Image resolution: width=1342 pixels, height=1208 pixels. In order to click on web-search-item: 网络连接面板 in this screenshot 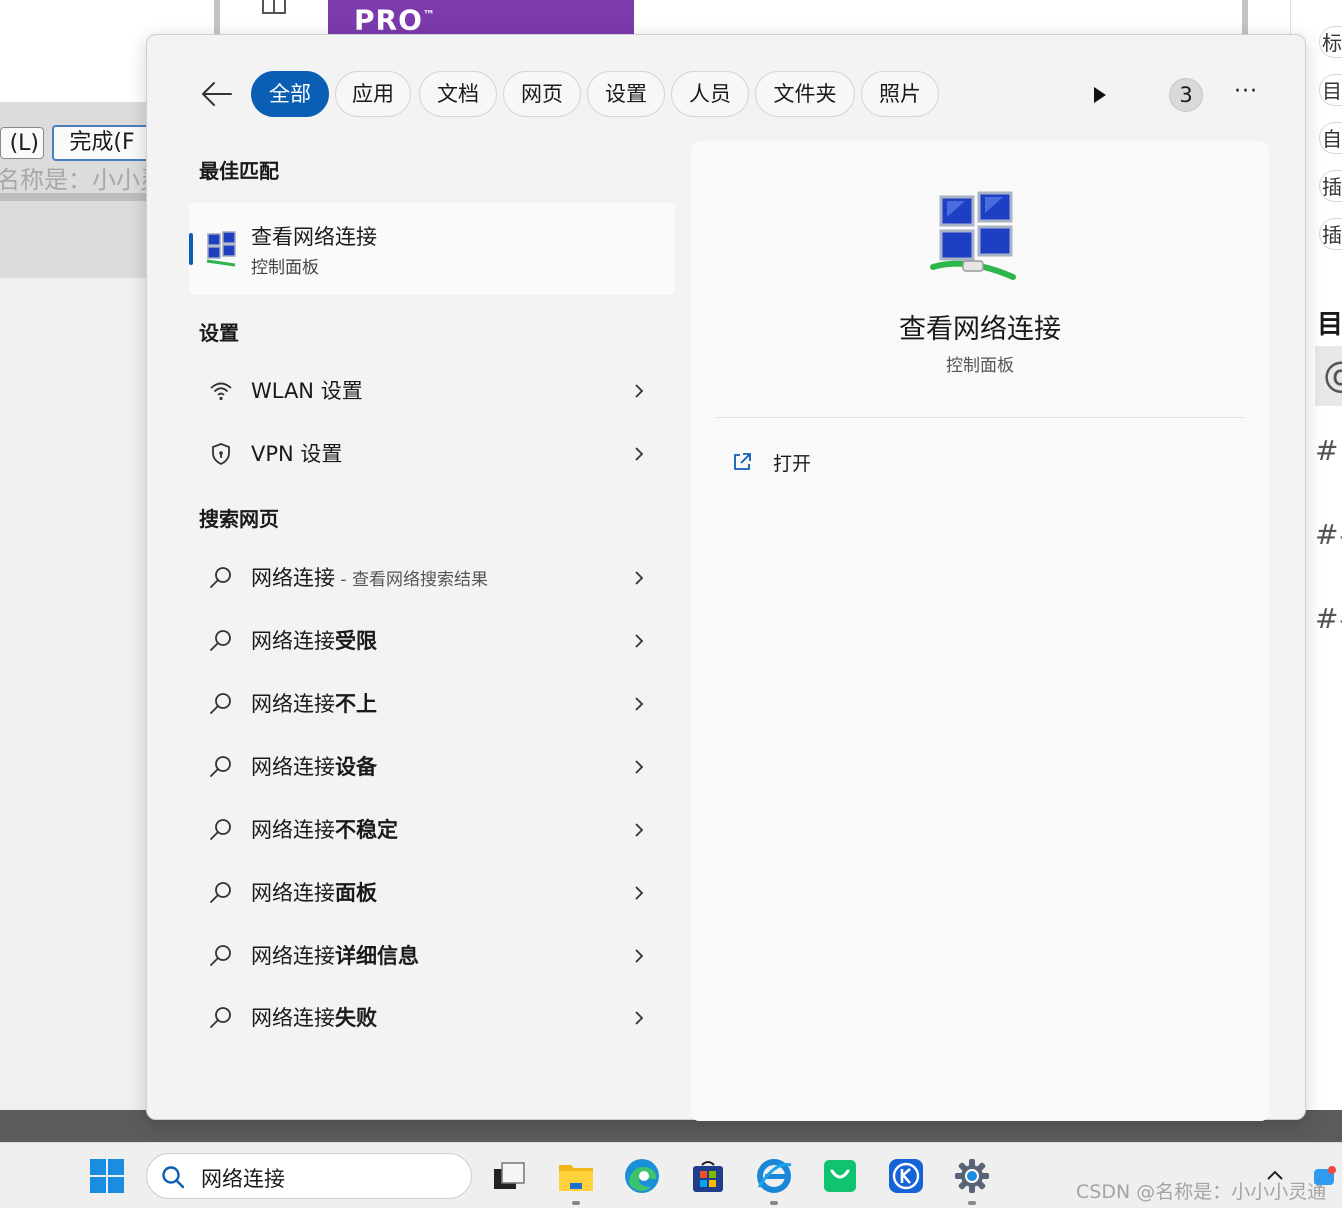, I will do `click(434, 893)`.